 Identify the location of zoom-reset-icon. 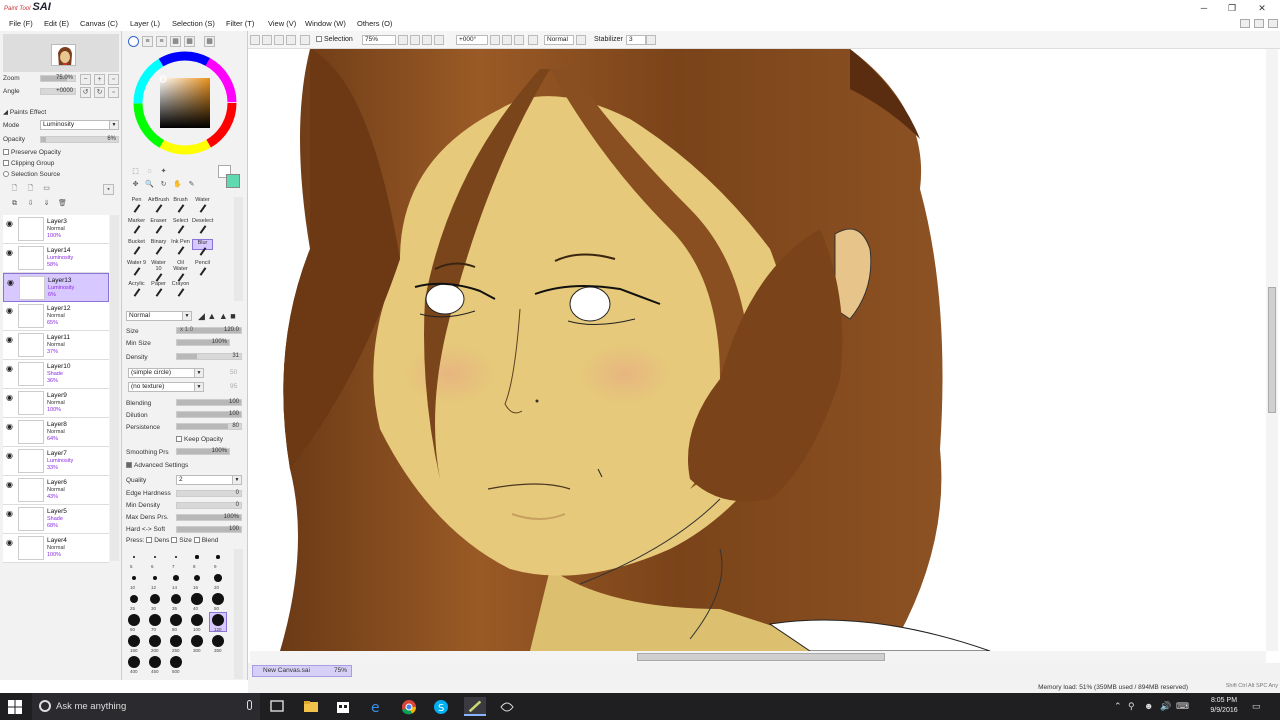
(439, 40).